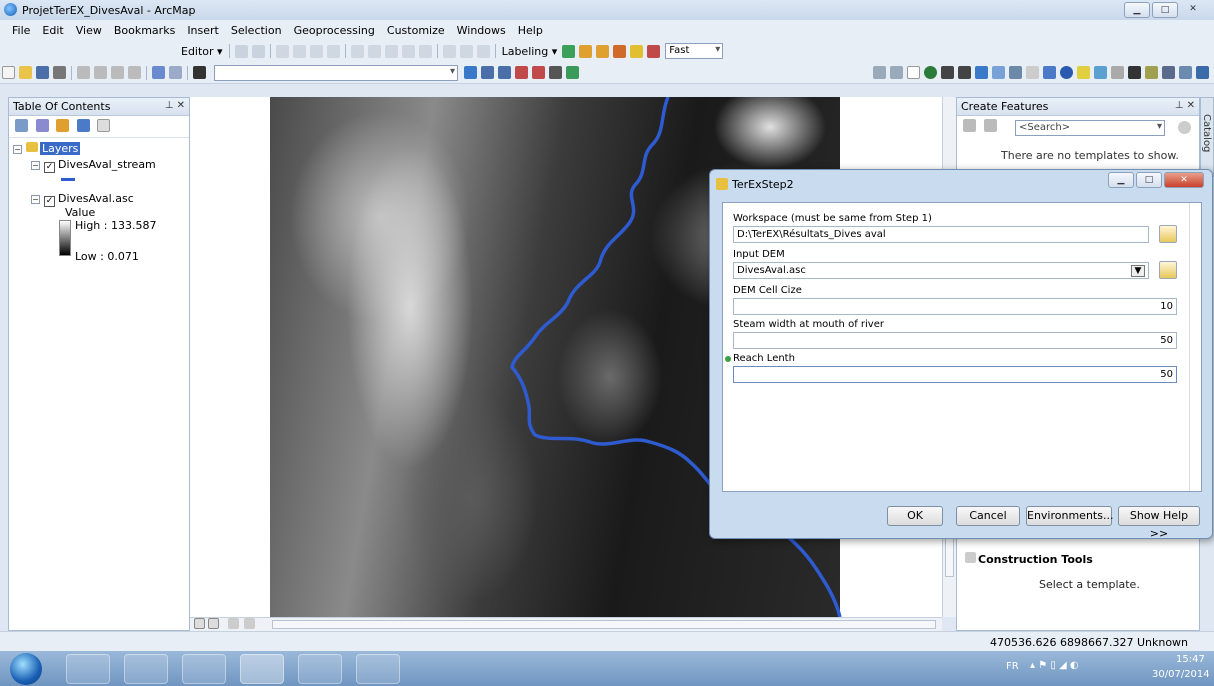 The width and height of the screenshot is (1214, 686). I want to click on tray-icons: ▴ ⚑ ▯ ◢ ◐, so click(1054, 665).